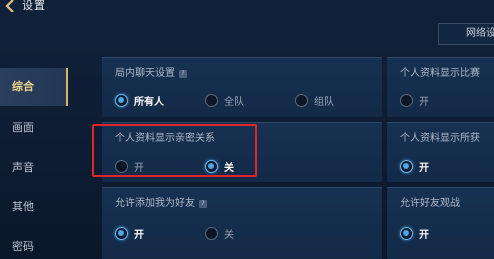 This screenshot has width=494, height=259. I want to click on profile-obtained-title: 个人资料显示所获, so click(440, 138).